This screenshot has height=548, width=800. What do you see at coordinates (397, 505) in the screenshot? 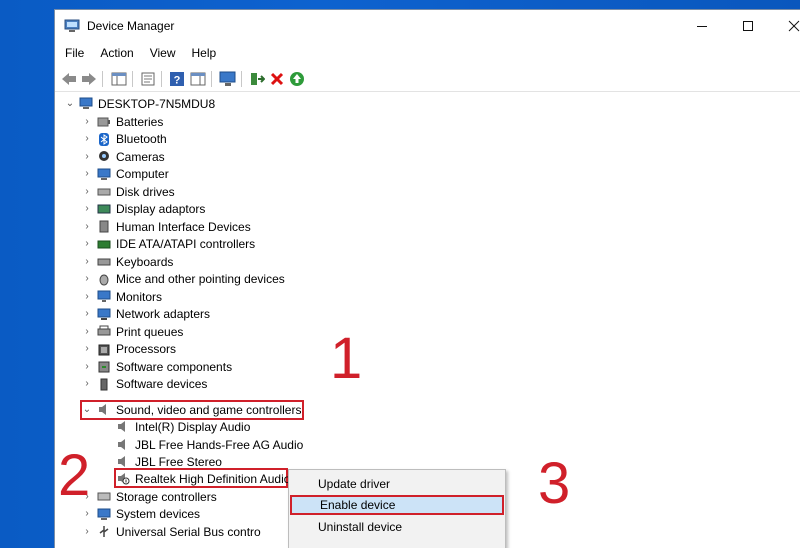
I see `menu-item-enable-device: Enable device` at bounding box center [397, 505].